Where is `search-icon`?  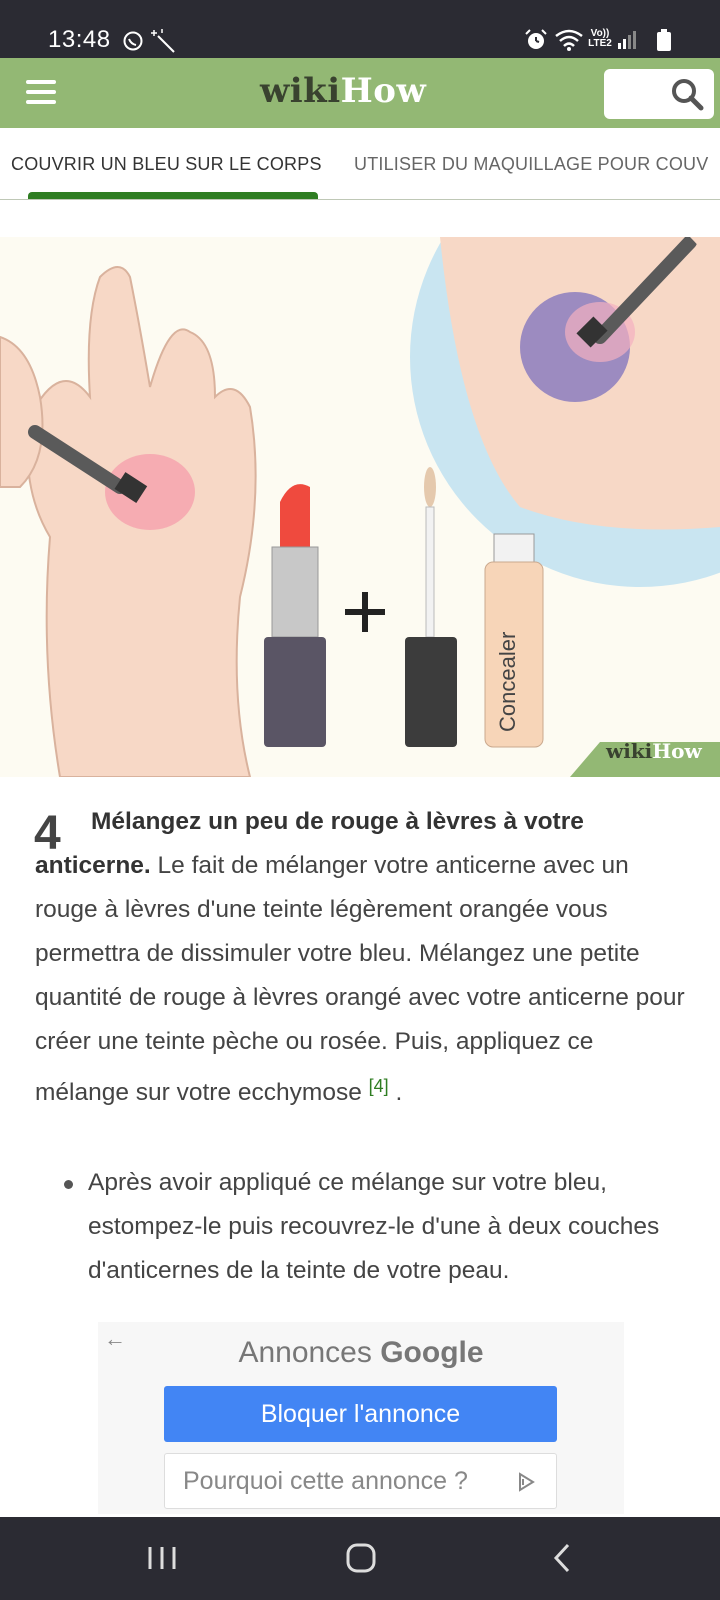 search-icon is located at coordinates (687, 94).